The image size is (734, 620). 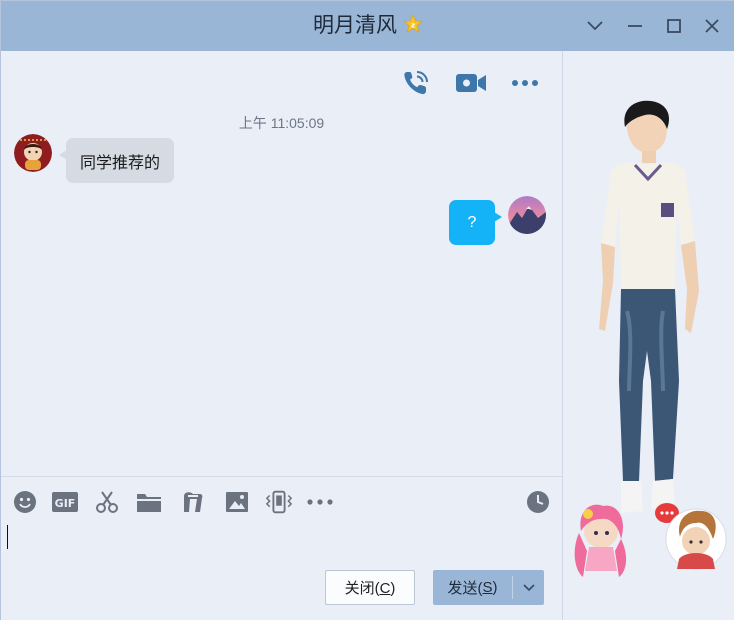 I want to click on gif-icon: GIF, so click(x=65, y=502).